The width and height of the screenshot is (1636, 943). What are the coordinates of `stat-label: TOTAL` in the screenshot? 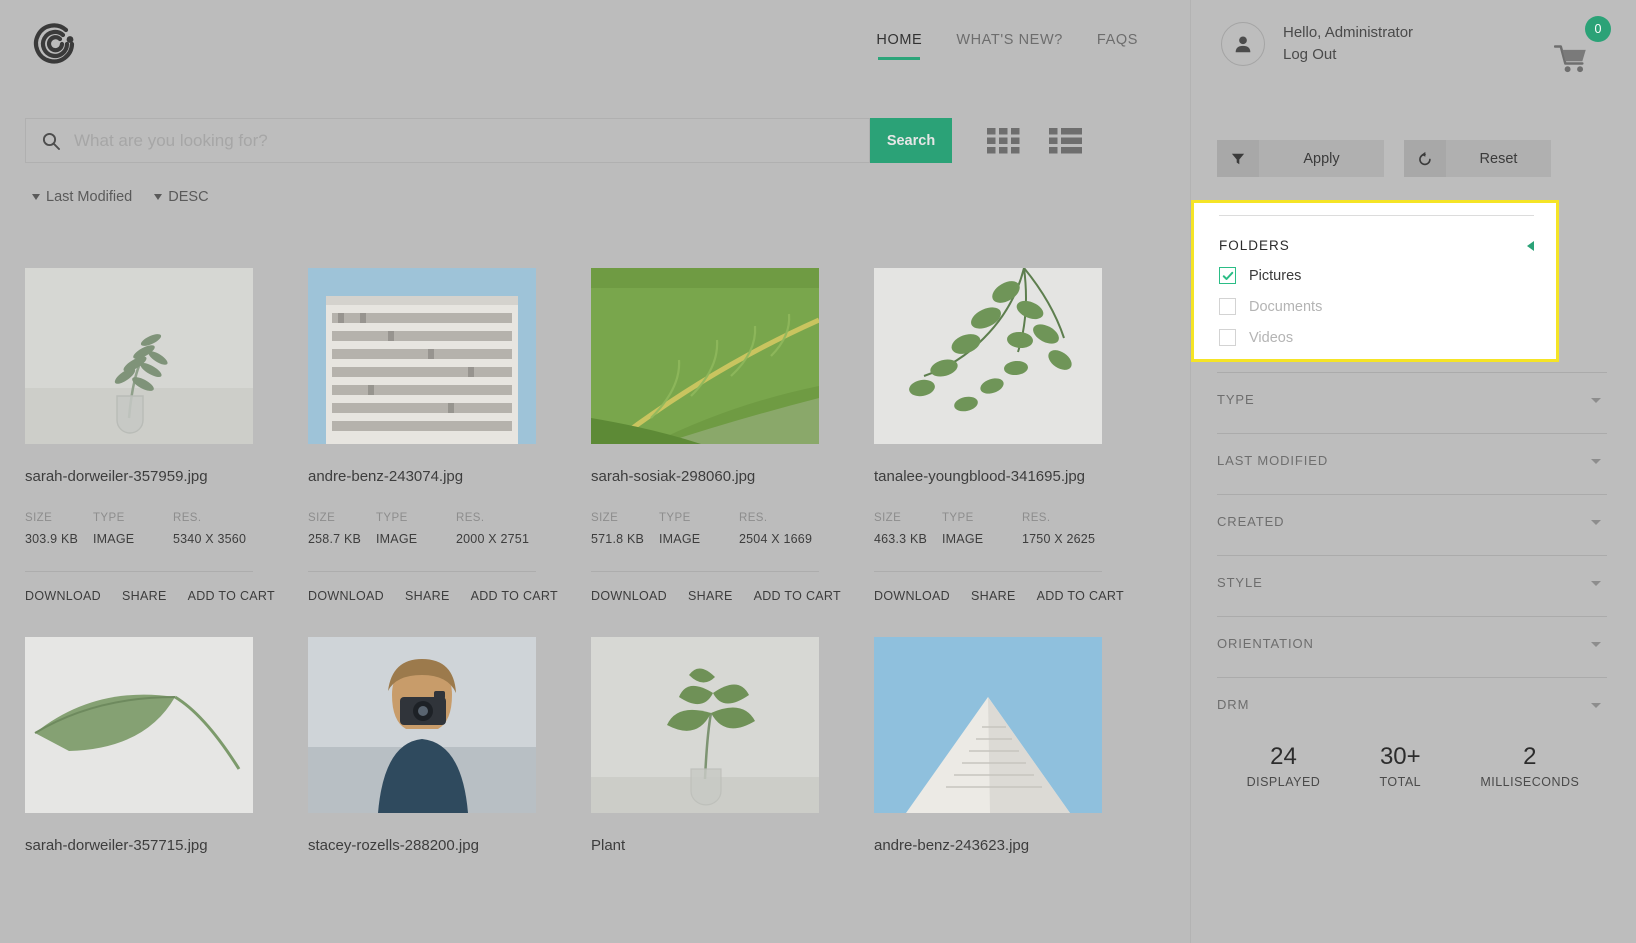 It's located at (1400, 782).